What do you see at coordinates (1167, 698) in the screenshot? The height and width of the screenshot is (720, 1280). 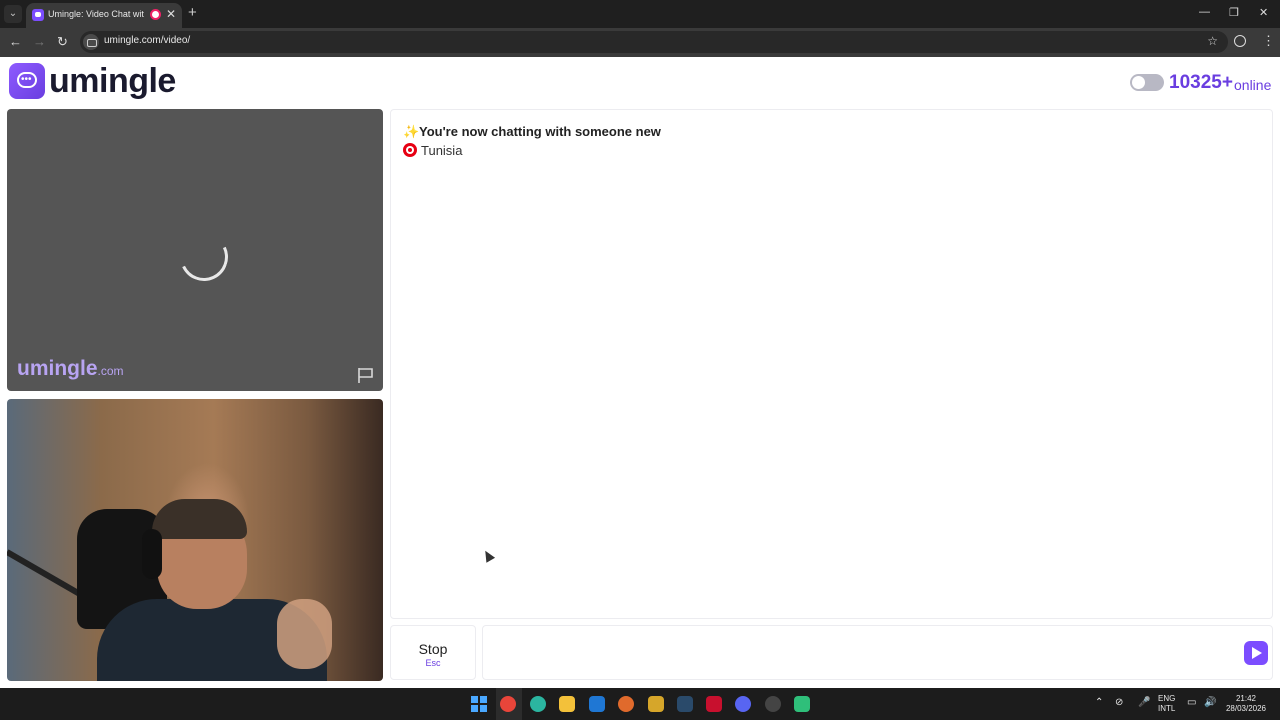 I see `language-code: ENG` at bounding box center [1167, 698].